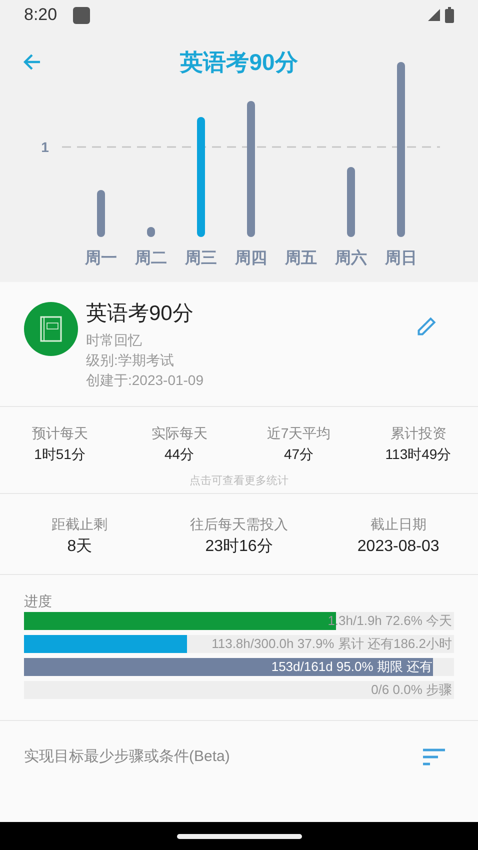 The height and width of the screenshot is (850, 478). What do you see at coordinates (418, 443) in the screenshot?
I see `stat-item: 累计投资 113时49分` at bounding box center [418, 443].